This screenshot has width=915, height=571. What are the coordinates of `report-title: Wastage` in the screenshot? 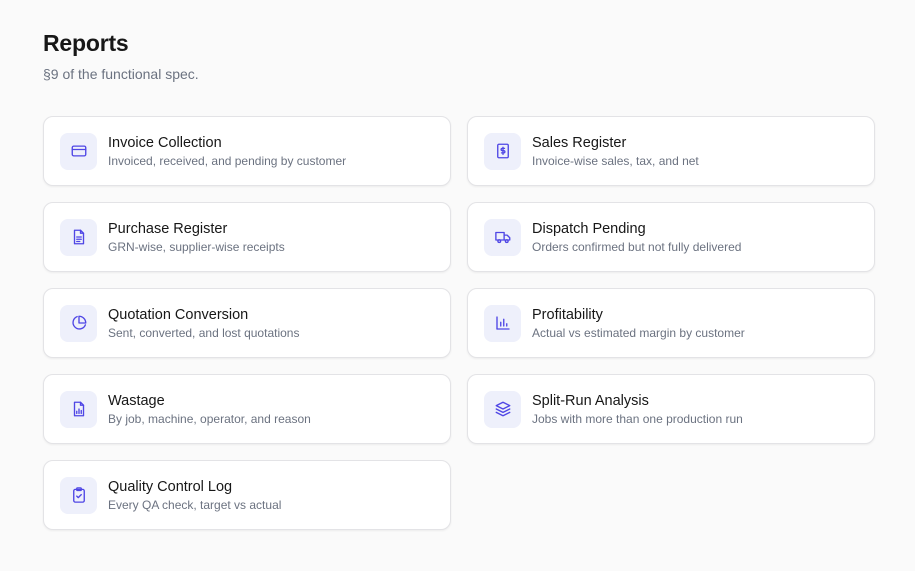 It's located at (136, 400).